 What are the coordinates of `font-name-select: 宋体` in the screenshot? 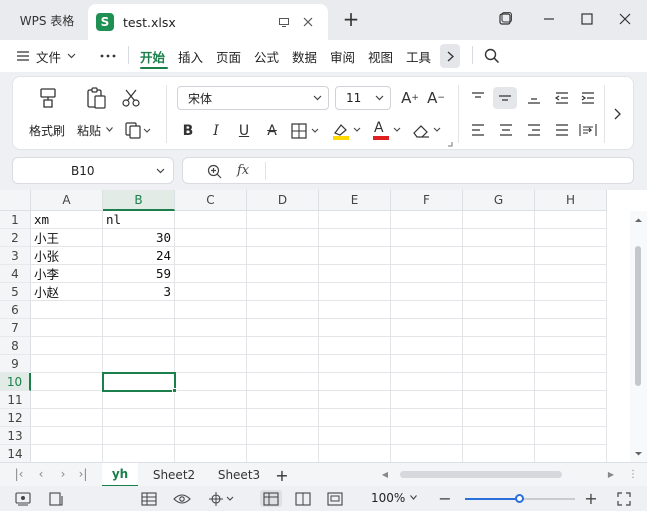 It's located at (253, 98).